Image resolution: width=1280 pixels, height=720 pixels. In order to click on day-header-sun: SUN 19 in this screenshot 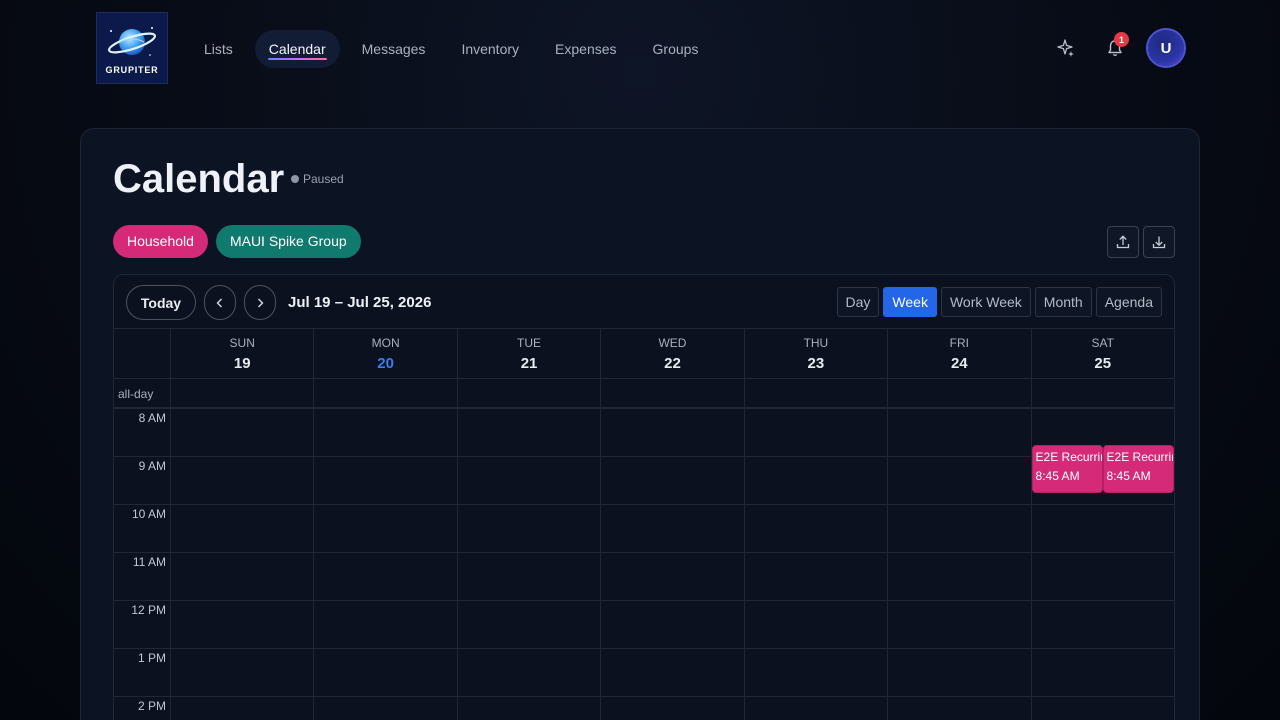, I will do `click(243, 353)`.